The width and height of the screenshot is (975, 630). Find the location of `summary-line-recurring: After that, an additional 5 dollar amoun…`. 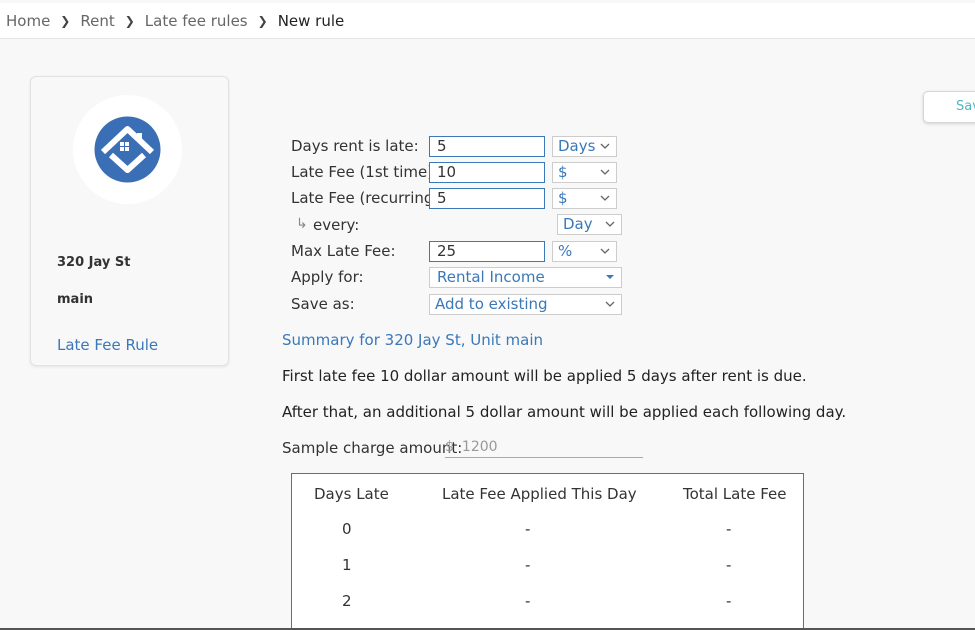

summary-line-recurring: After that, an additional 5 dollar amoun… is located at coordinates (564, 412).